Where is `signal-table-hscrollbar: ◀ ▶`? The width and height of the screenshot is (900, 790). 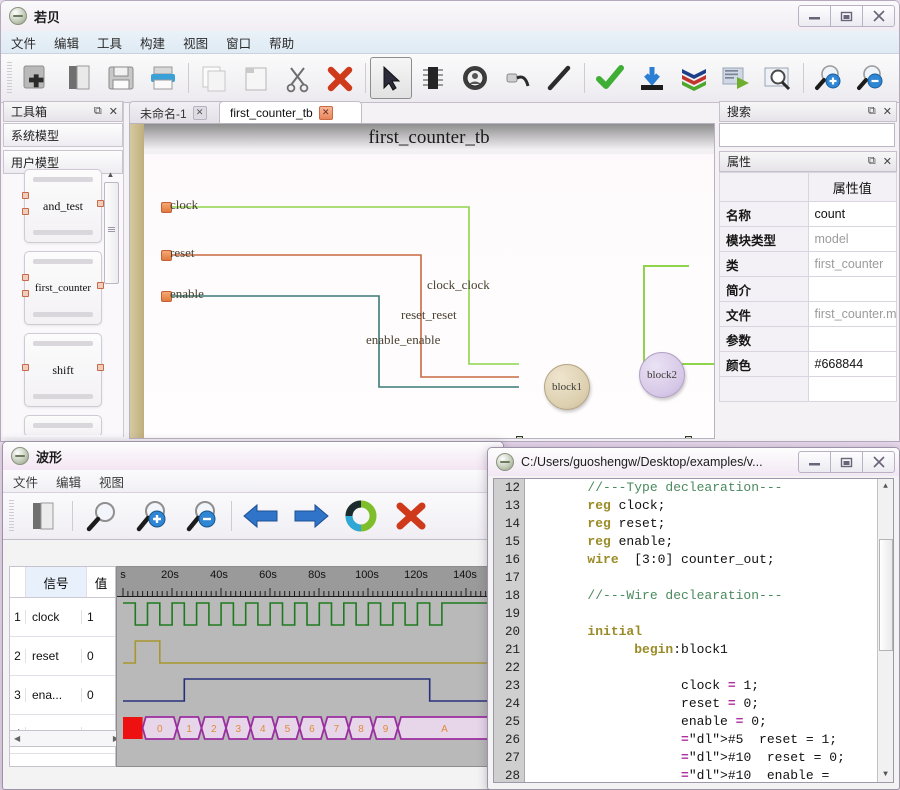 signal-table-hscrollbar: ◀ ▶ is located at coordinates (66, 738).